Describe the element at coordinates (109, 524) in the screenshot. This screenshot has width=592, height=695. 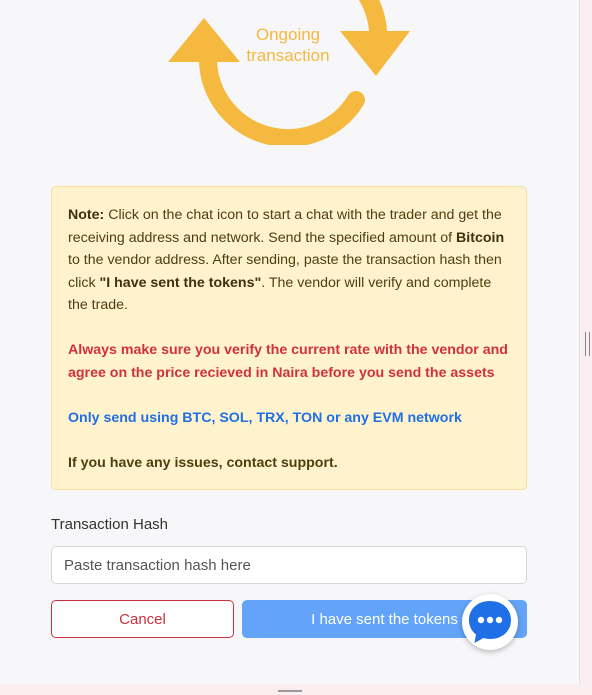
I see `transaction-hash-label: Transaction Hash` at that location.